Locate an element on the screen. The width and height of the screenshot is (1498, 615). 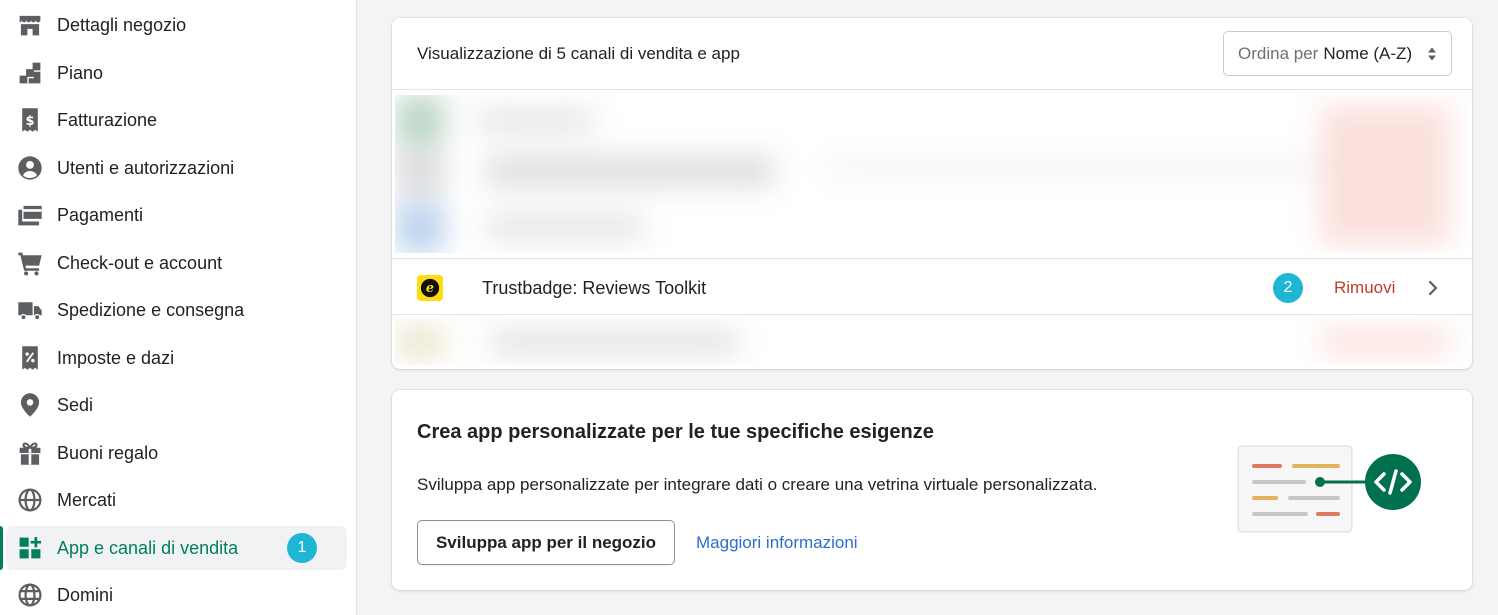
code-illustration-icon is located at coordinates (1329, 489).